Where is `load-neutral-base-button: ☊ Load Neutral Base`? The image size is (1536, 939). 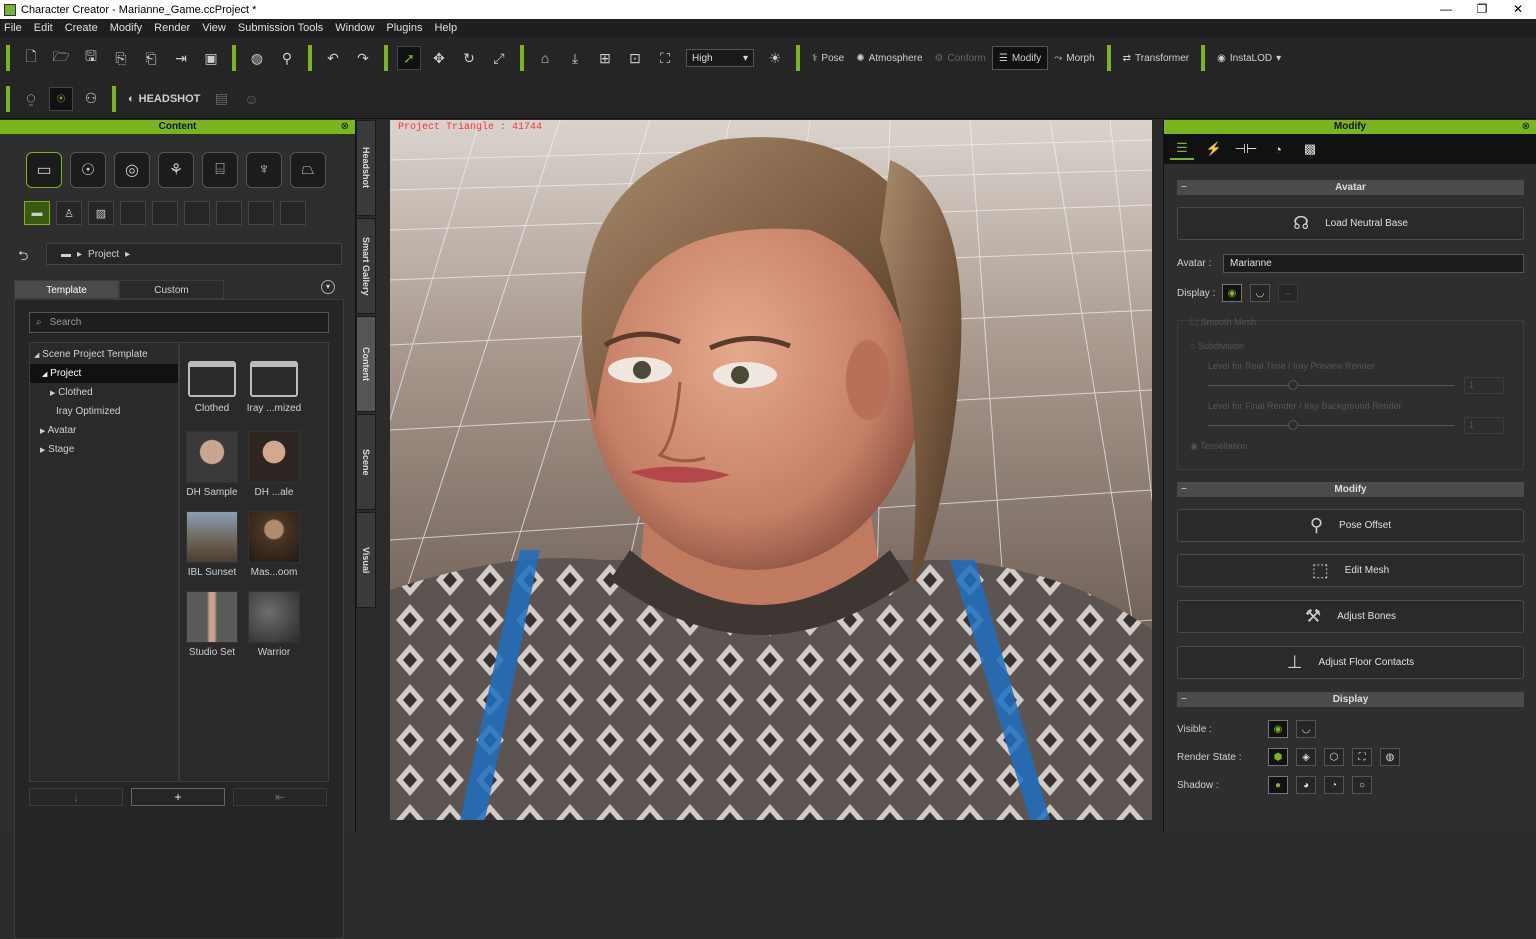
load-neutral-base-button: ☊ Load Neutral Base is located at coordinates (1350, 223).